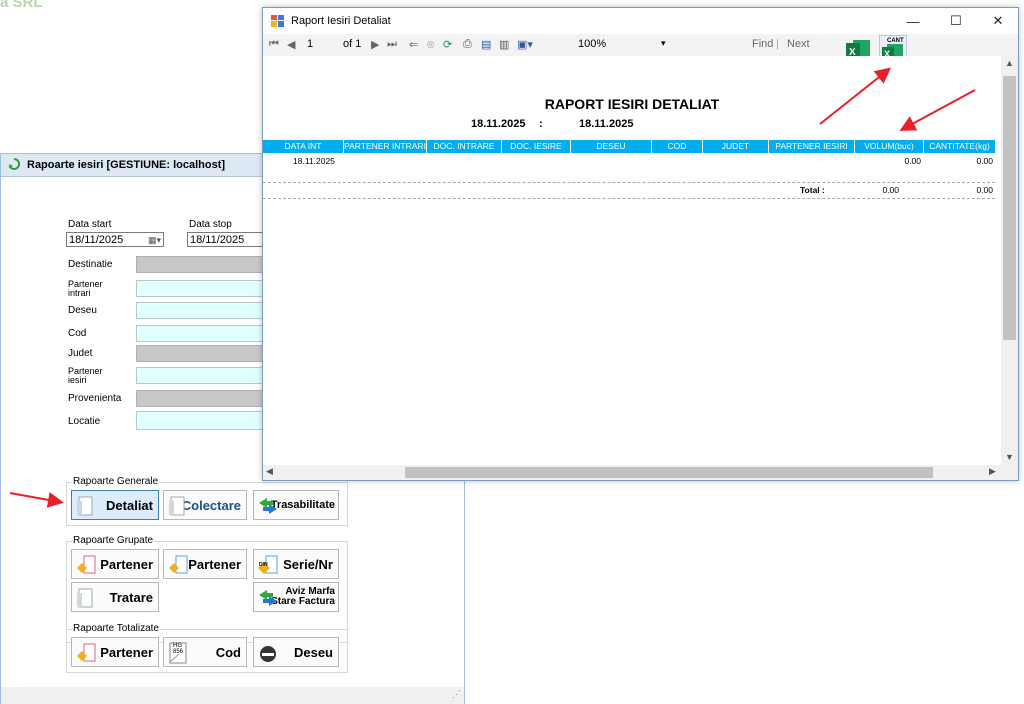  What do you see at coordinates (154, 240) in the screenshot?
I see `calendar-dropdown-icon: ▦▾` at bounding box center [154, 240].